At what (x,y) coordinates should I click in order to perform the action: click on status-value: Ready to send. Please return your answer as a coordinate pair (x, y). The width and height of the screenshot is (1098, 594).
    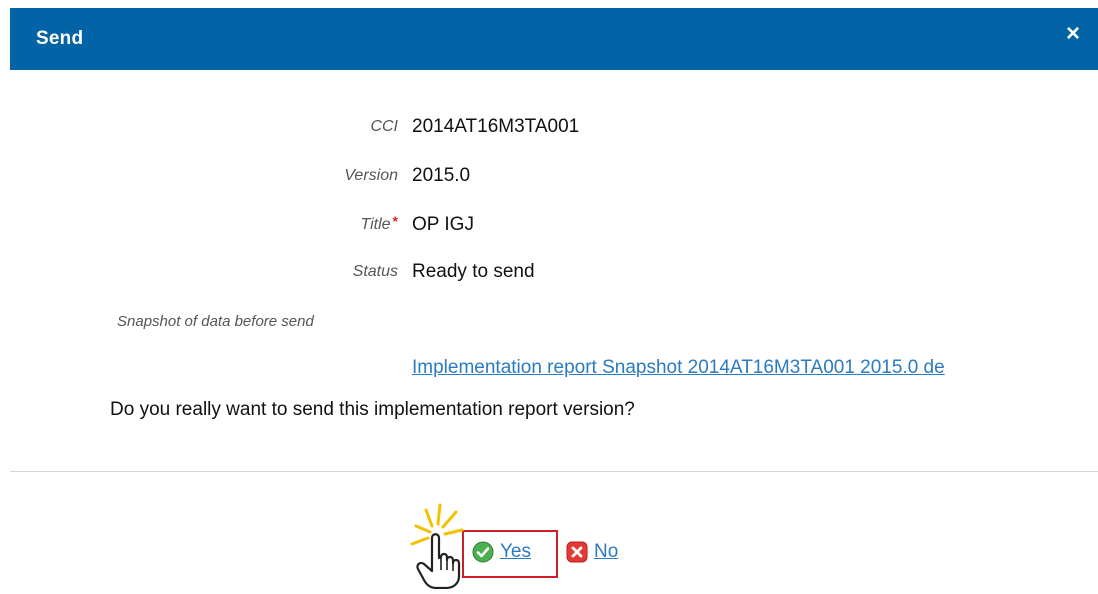
    Looking at the image, I should click on (473, 271).